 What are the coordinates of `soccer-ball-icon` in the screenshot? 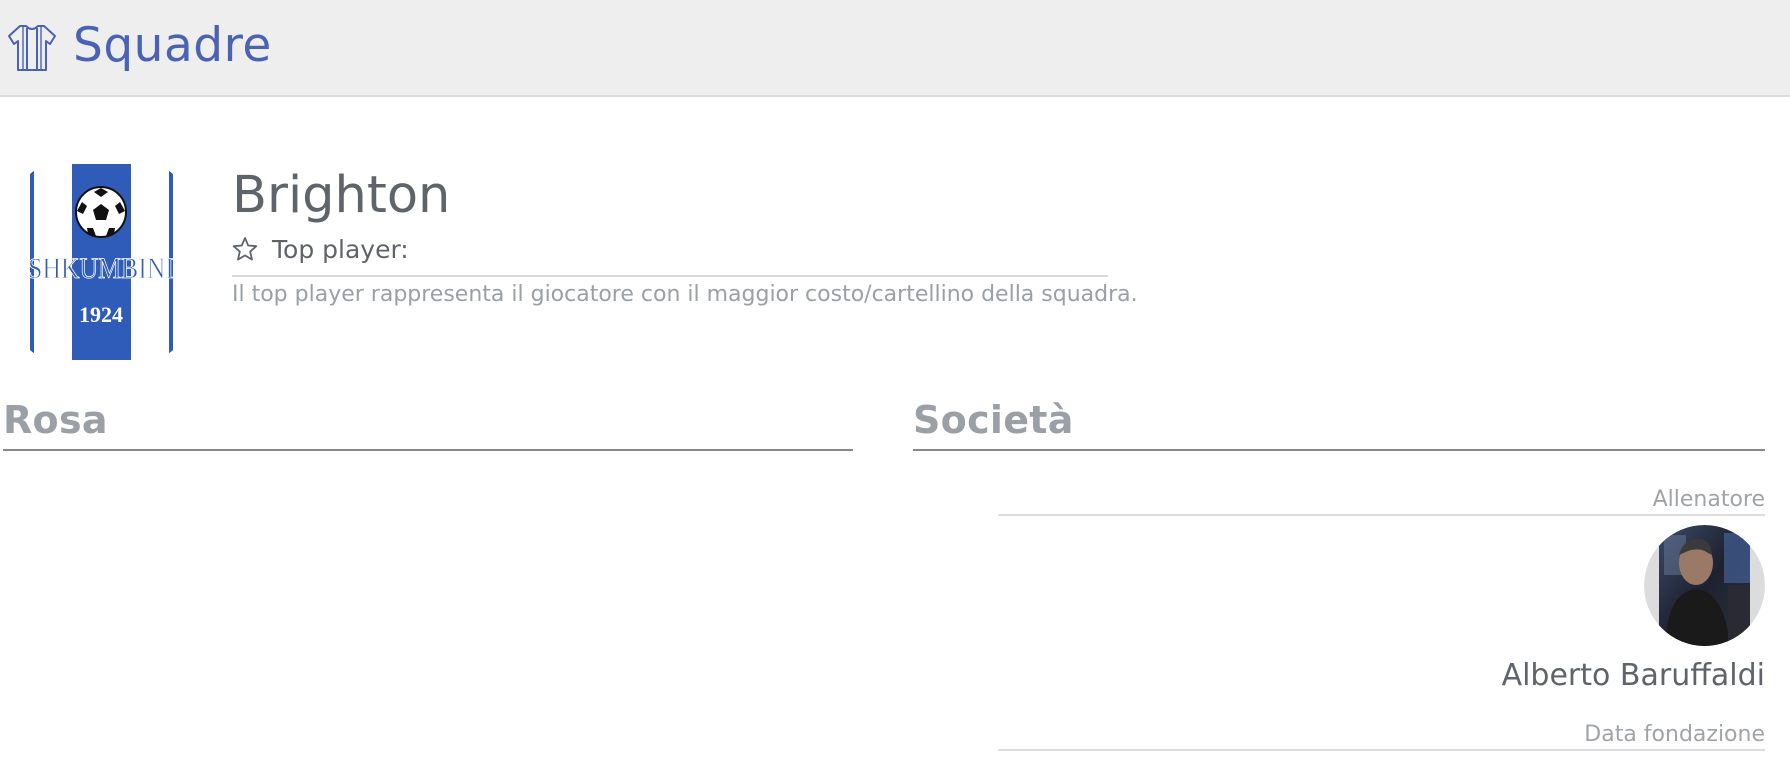 It's located at (101, 212).